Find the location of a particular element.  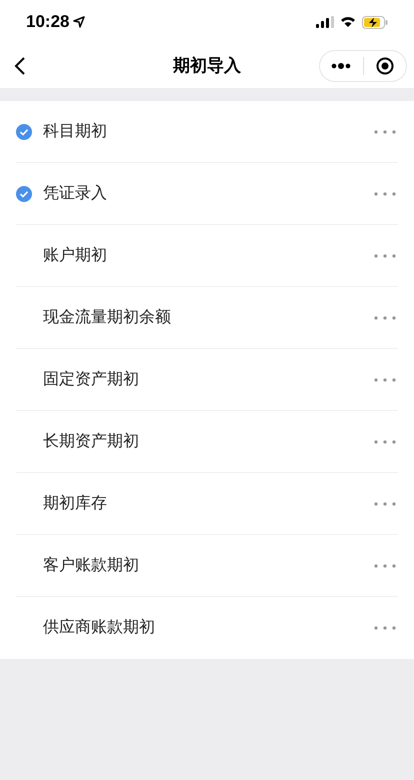

status-time: 10:28 is located at coordinates (48, 22).